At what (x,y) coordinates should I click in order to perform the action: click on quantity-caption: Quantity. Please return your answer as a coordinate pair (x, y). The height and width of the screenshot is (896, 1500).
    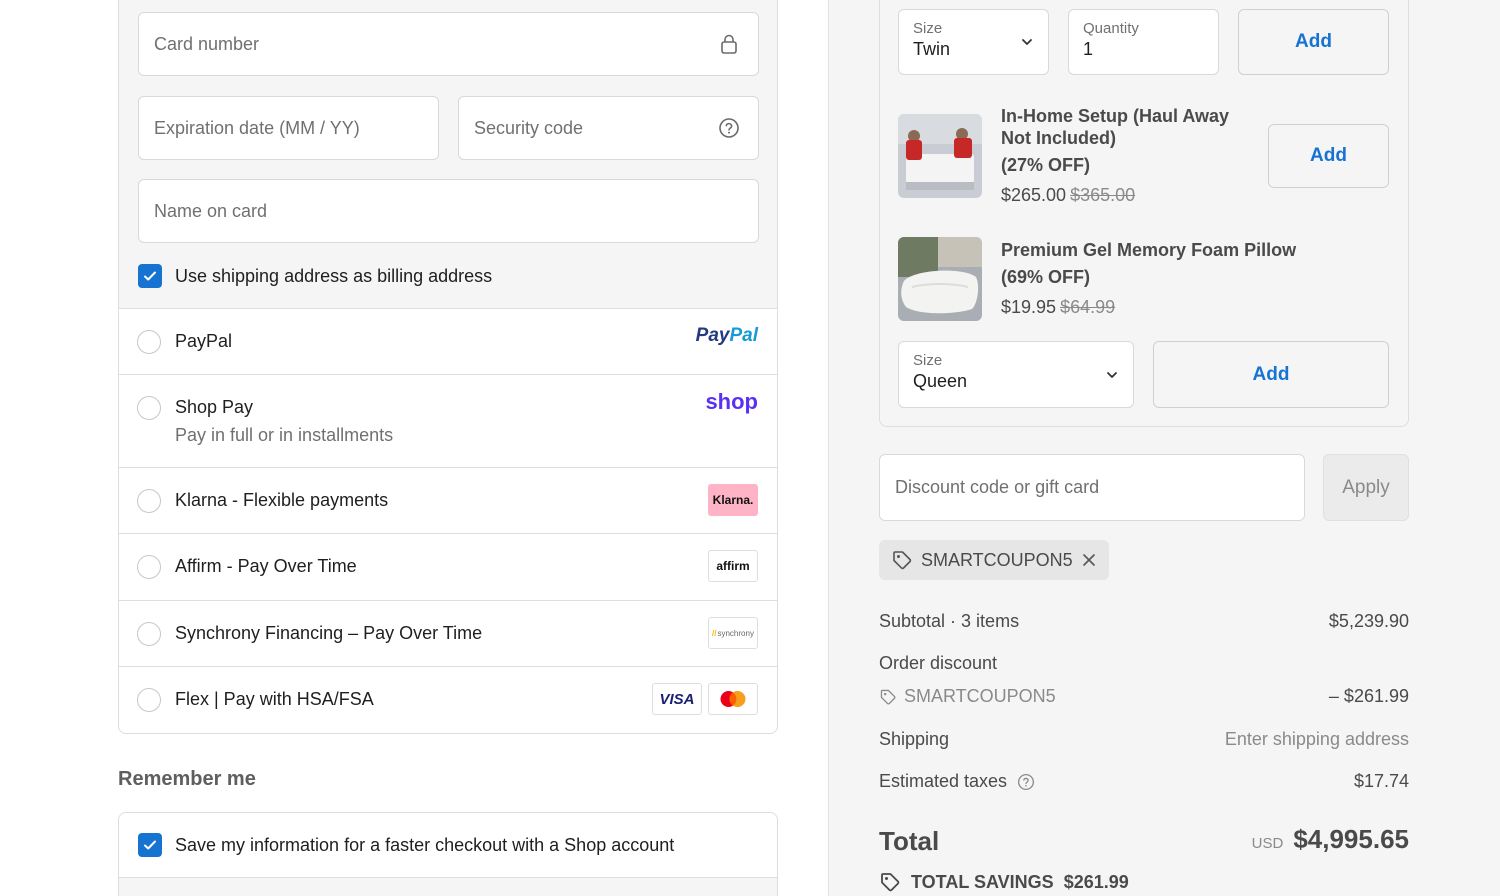
    Looking at the image, I should click on (1111, 28).